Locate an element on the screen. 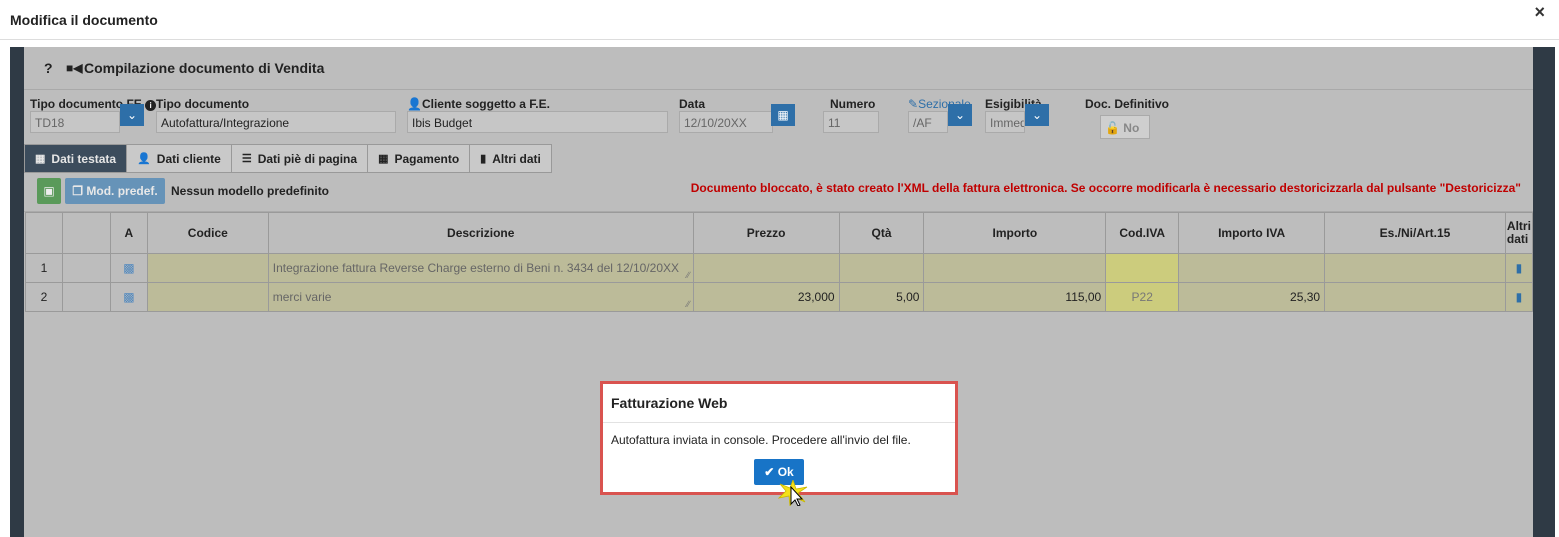  field-definitivo: Doc. Definitivo 🔓 No is located at coordinates (1127, 118).